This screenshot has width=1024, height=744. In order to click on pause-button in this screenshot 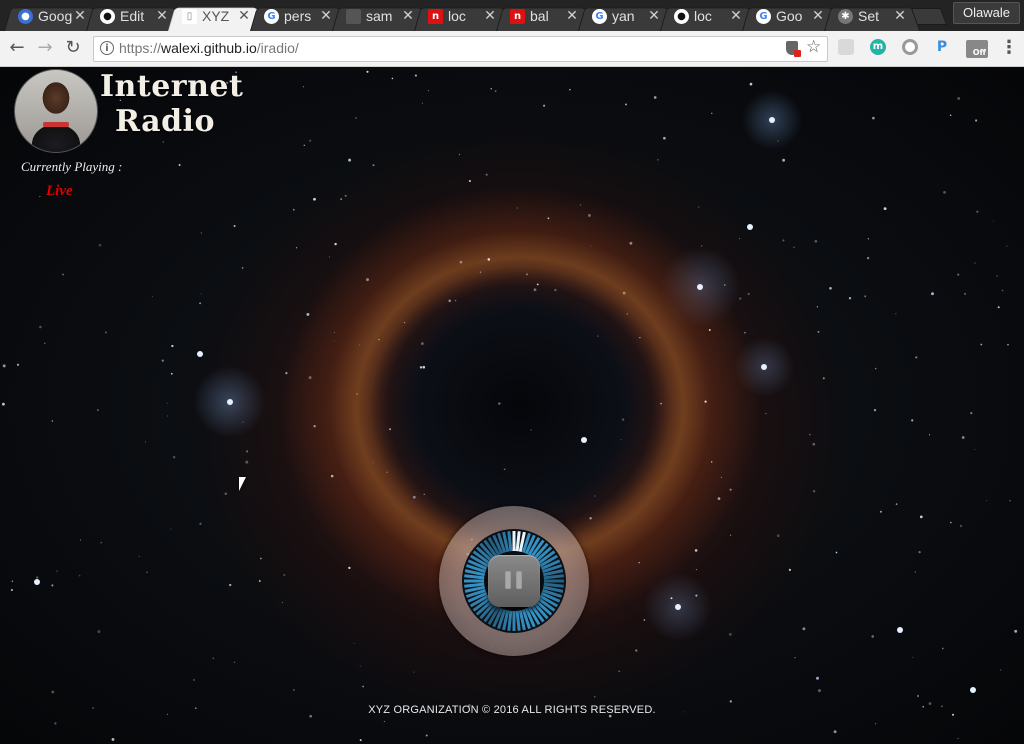, I will do `click(514, 581)`.